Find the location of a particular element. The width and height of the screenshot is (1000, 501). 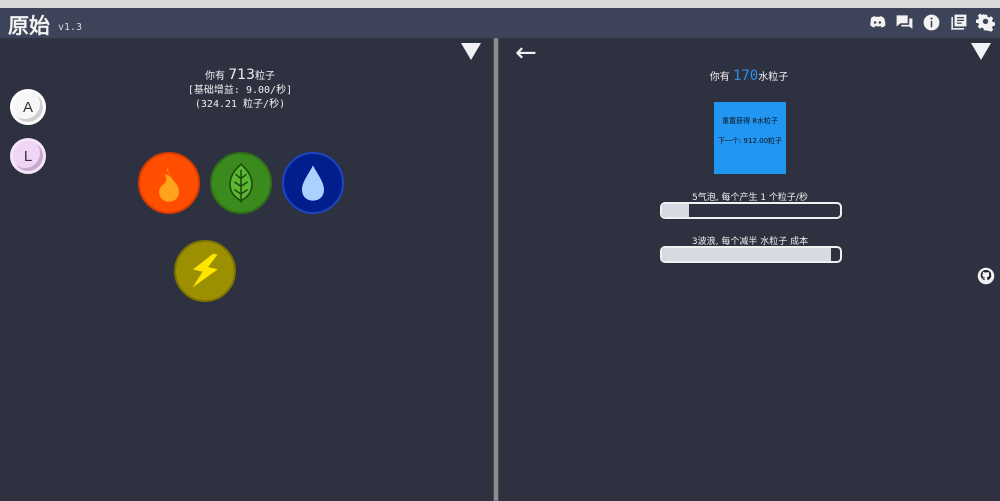

leaf-icon is located at coordinates (241, 183).